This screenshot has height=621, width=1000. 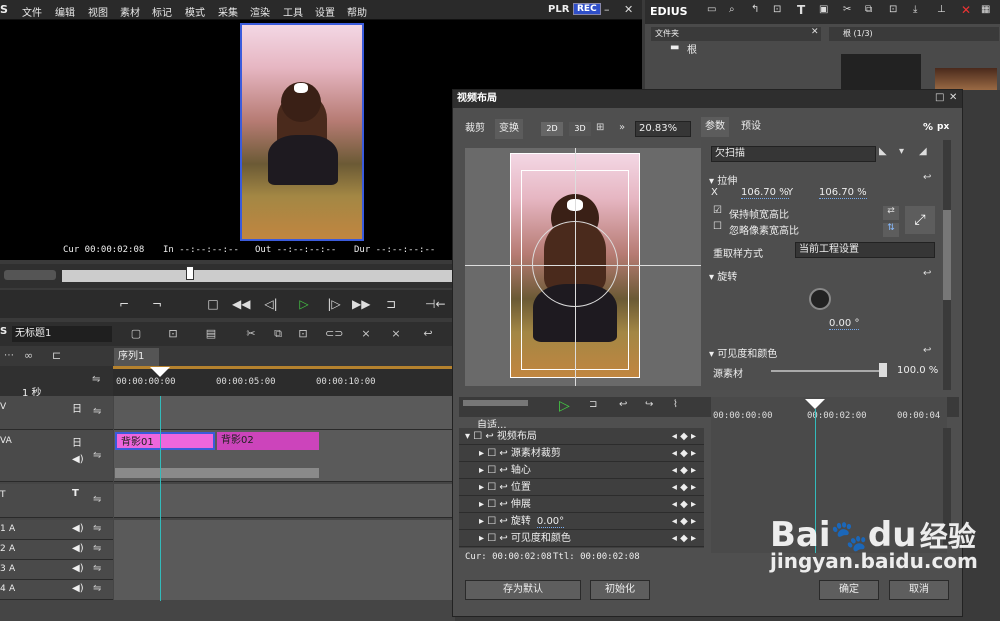 I want to click on kf-row-video-layout: ▾ ☐ ↩ 视频布局 ◂ ◆ ▸, so click(x=581, y=436).